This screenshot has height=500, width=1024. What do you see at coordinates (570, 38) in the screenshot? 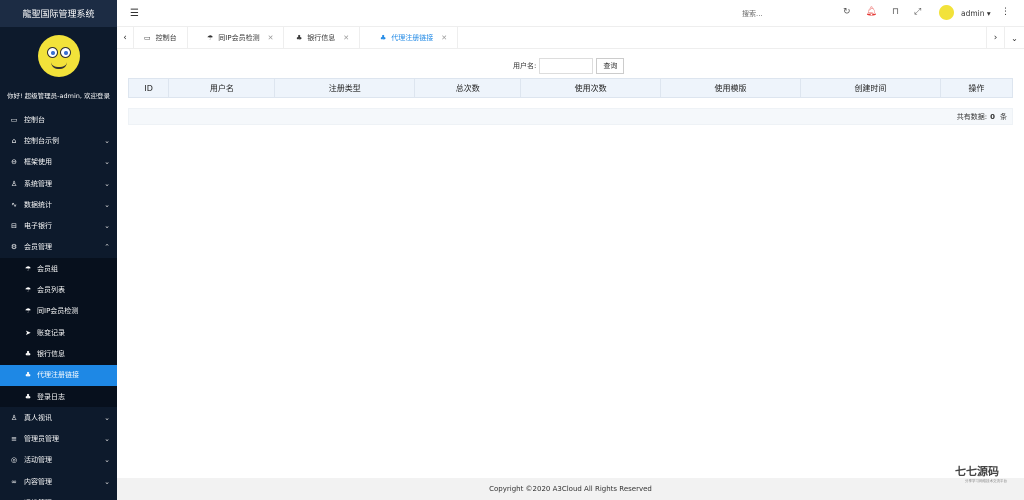
I see `tabbar: ‹ ▭ 控制台 ☂ 同IP会员检测 ✕ ♣ 银行信息 ✕ ♣ 代理注册链接 ✕ › ⌄` at bounding box center [570, 38].